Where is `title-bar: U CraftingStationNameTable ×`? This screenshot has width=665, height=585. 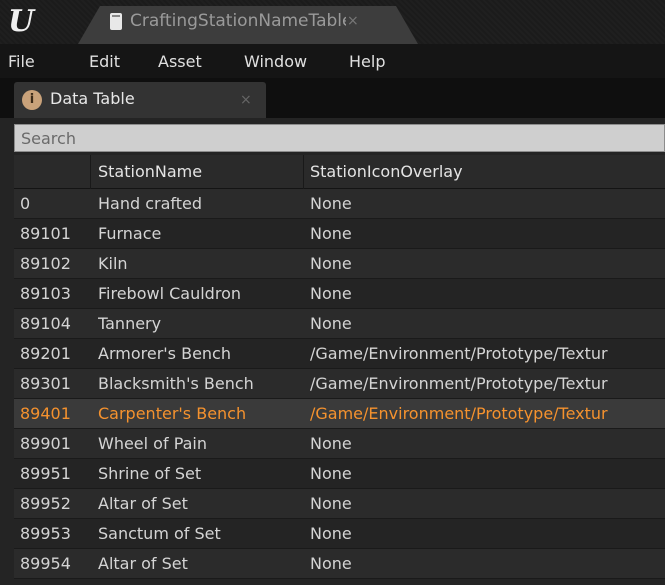
title-bar: U CraftingStationNameTable × is located at coordinates (332, 22).